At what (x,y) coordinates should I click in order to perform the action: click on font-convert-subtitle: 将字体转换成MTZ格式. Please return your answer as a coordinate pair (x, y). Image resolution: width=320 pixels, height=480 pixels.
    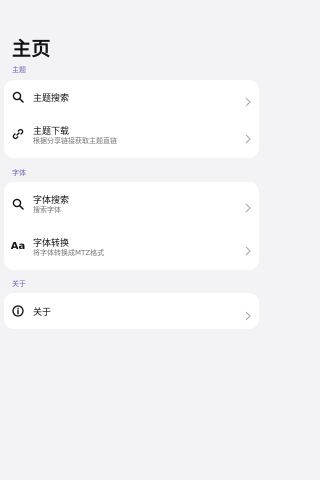
    Looking at the image, I should click on (69, 253).